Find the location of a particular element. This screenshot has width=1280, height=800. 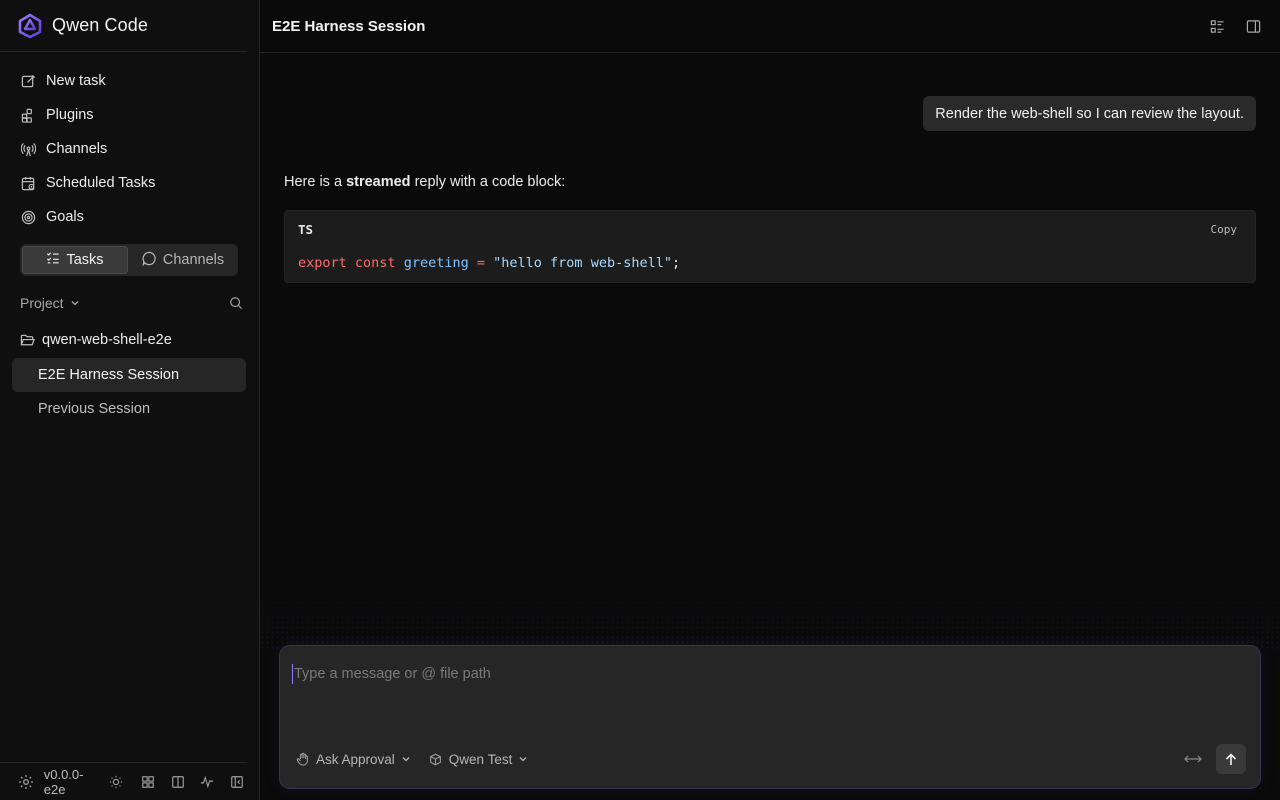

qwen-logo-icon is located at coordinates (30, 26).